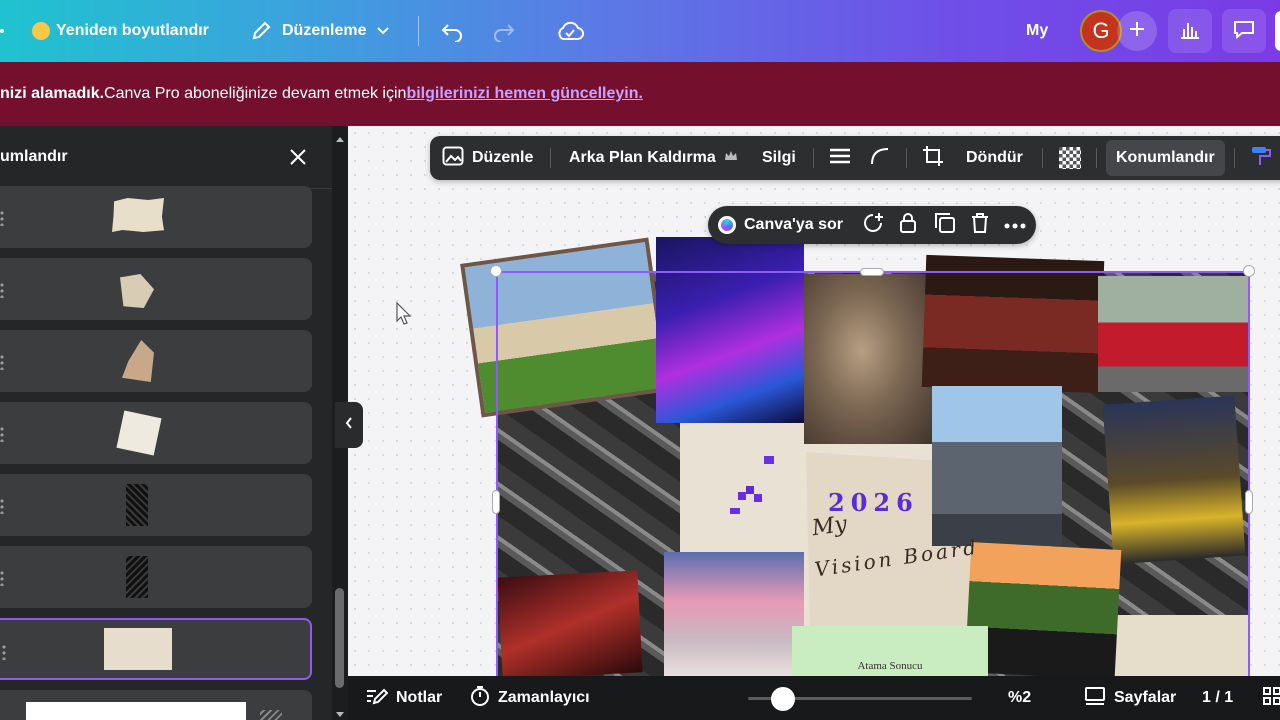 The image size is (1280, 720). Describe the element at coordinates (565, 327) in the screenshot. I see `house-photo` at that location.